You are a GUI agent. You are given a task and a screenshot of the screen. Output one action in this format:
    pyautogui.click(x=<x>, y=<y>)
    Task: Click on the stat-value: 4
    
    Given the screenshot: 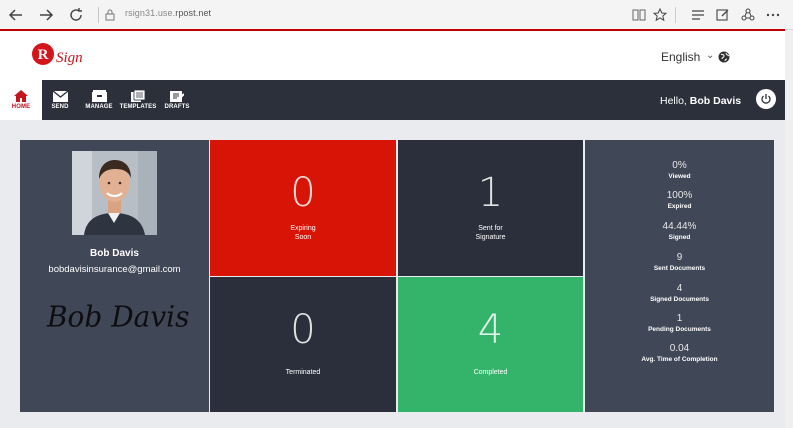 What is the action you would take?
    pyautogui.click(x=679, y=288)
    